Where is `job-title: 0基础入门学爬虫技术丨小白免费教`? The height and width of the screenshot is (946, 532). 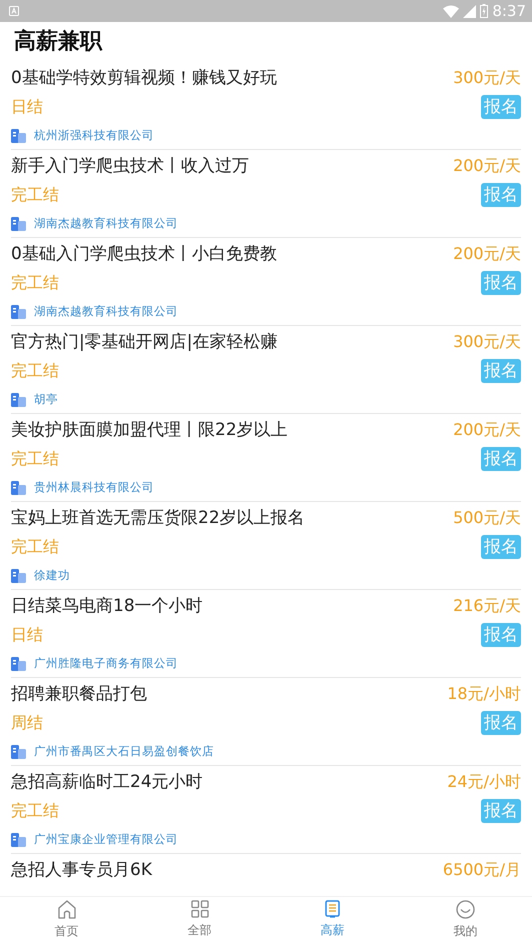 job-title: 0基础入门学爬虫技术丨小白免费教 is located at coordinates (144, 254).